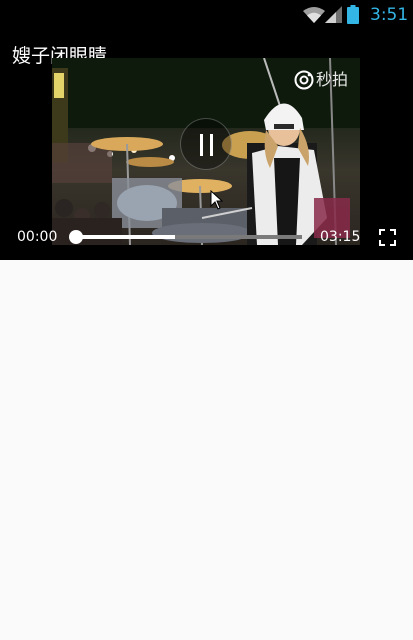 The width and height of the screenshot is (413, 640). What do you see at coordinates (201, 145) in the screenshot?
I see `pause-icon` at bounding box center [201, 145].